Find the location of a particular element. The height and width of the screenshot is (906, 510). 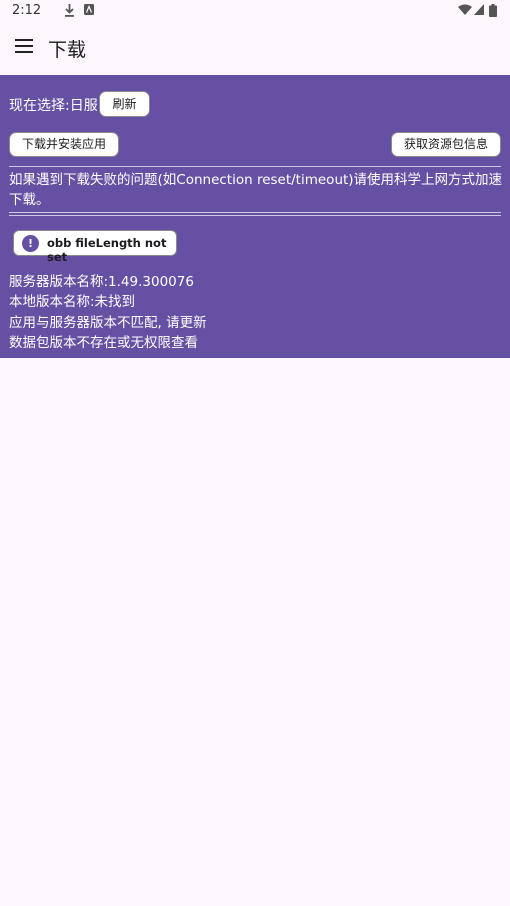

local-version-text: 本地版本名称:未找到 is located at coordinates (72, 302).